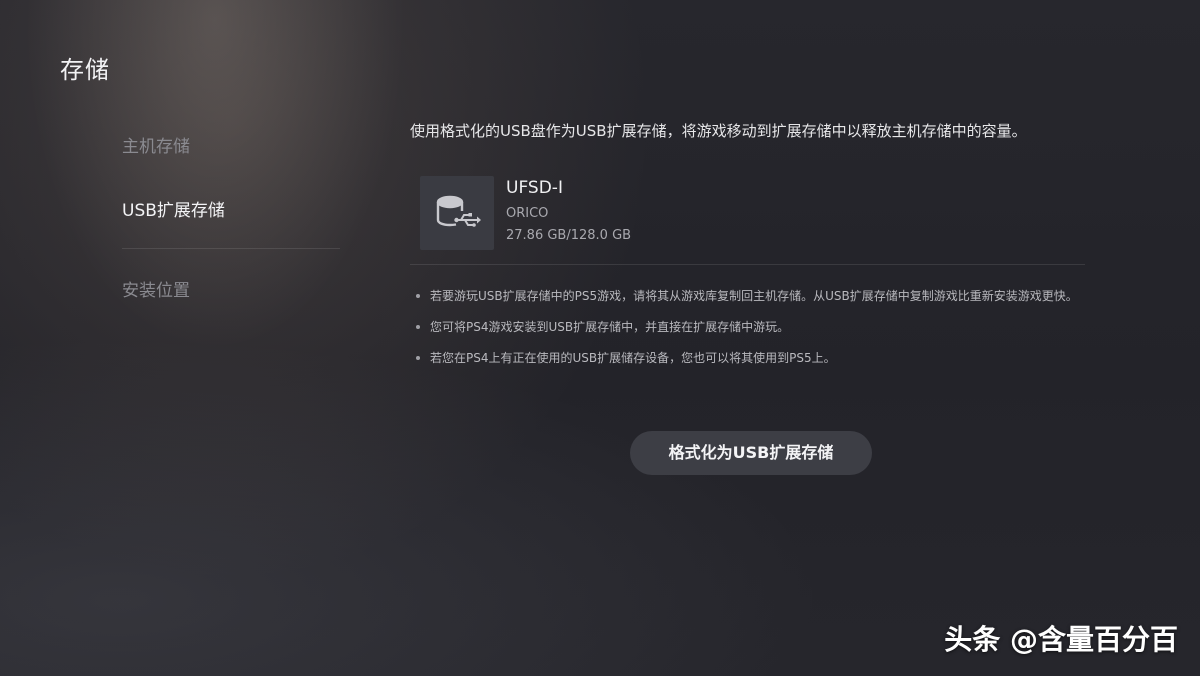  What do you see at coordinates (569, 235) in the screenshot?
I see `device-capacity: 27.86 GB/128.0 GB` at bounding box center [569, 235].